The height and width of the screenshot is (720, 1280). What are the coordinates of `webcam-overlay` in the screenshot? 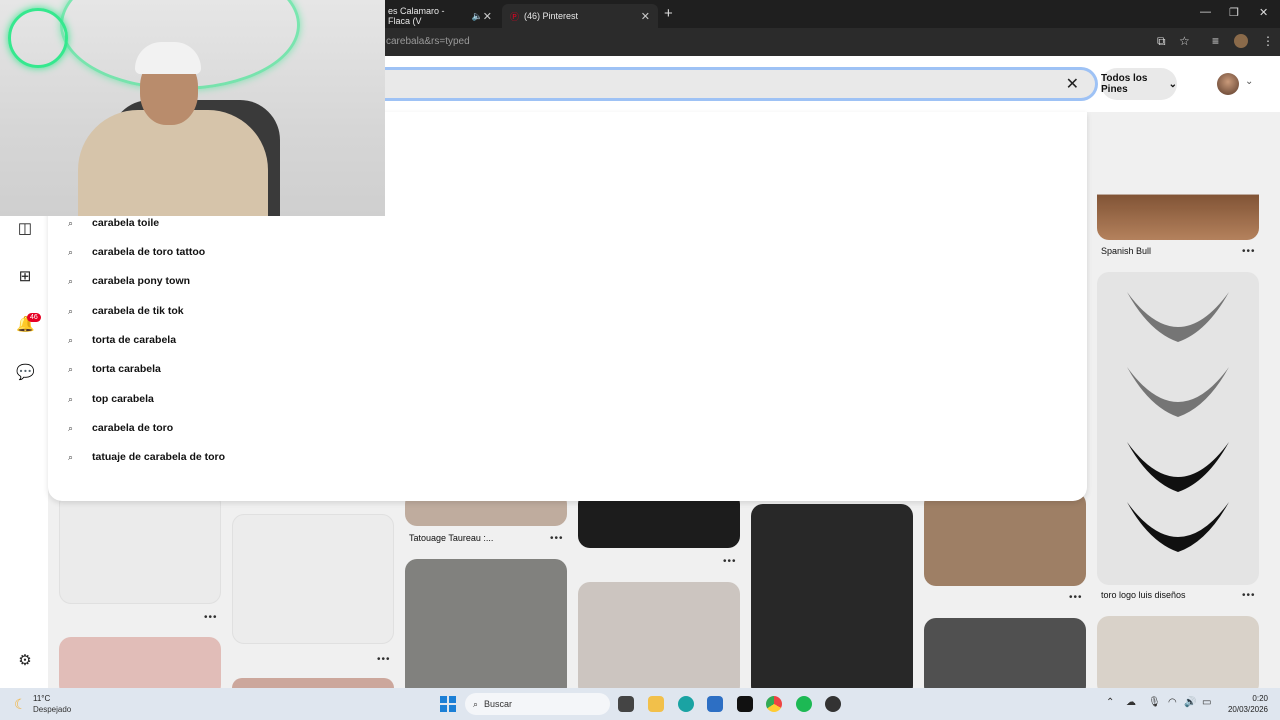 It's located at (192, 108).